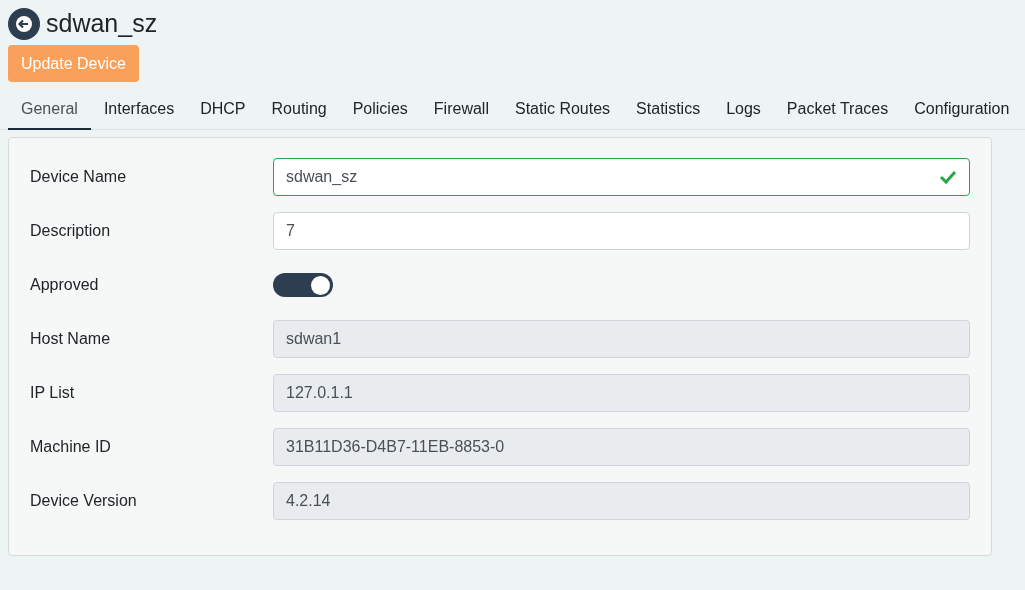 Image resolution: width=1025 pixels, height=590 pixels. Describe the element at coordinates (65, 285) in the screenshot. I see `field-label: Approved` at that location.